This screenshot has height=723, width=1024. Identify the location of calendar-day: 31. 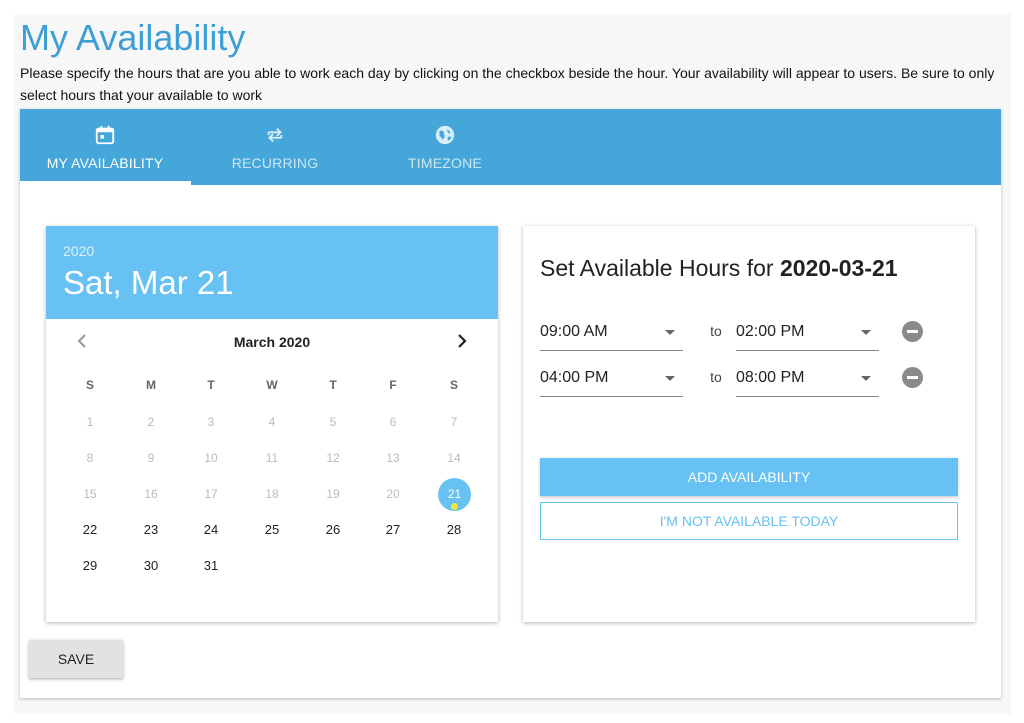
(211, 566).